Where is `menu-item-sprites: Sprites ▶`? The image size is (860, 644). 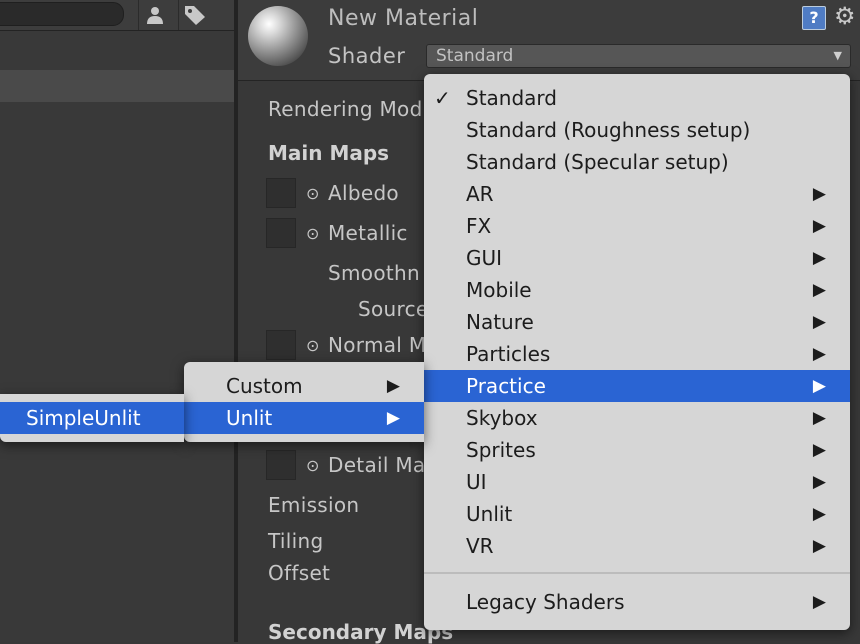 menu-item-sprites: Sprites ▶ is located at coordinates (637, 450).